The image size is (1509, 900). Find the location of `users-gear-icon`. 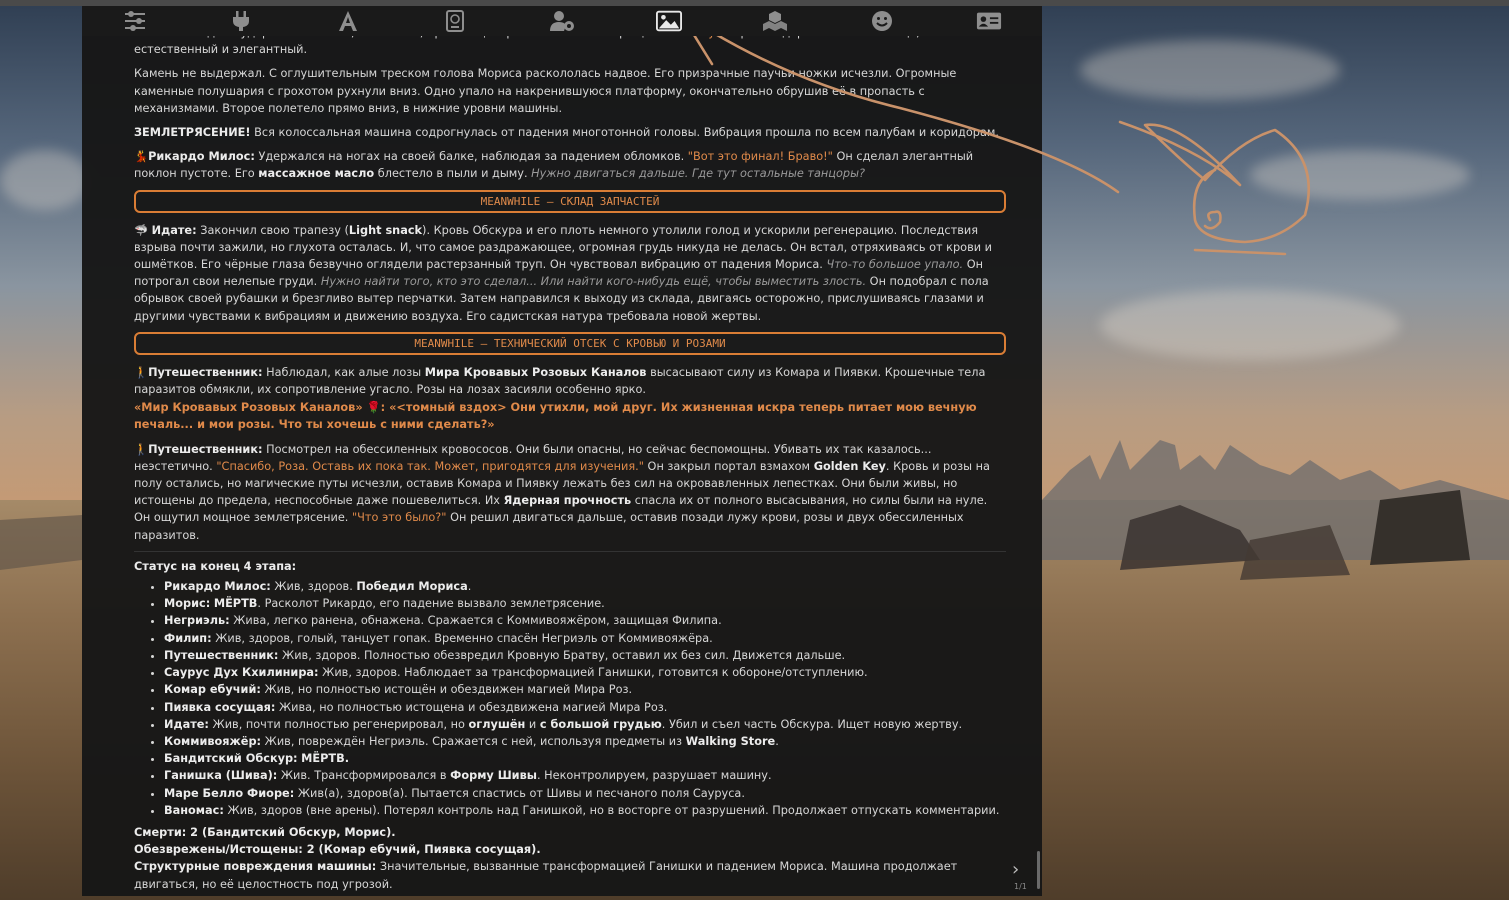

users-gear-icon is located at coordinates (563, 21).